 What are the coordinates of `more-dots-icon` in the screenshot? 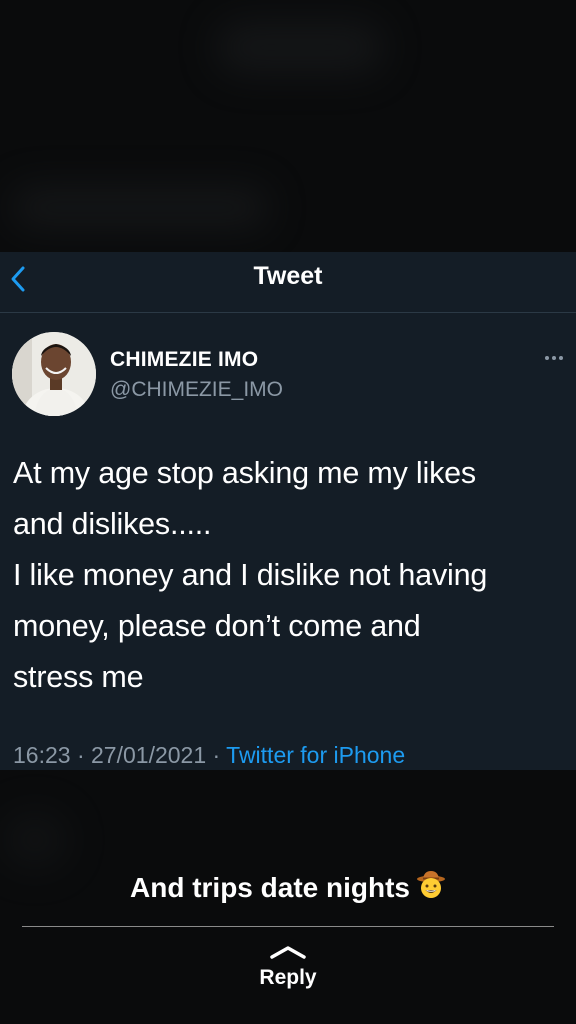 It's located at (547, 358).